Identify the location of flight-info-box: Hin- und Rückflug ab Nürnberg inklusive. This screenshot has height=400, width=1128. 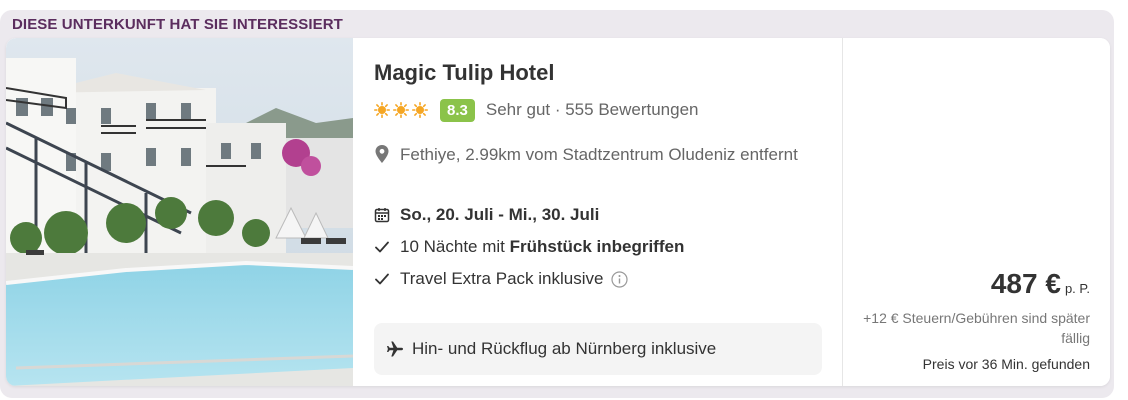
(598, 349).